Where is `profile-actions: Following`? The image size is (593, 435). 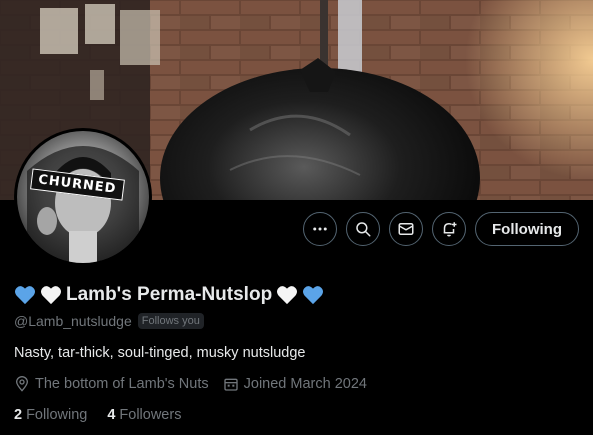
profile-actions: Following is located at coordinates (441, 229).